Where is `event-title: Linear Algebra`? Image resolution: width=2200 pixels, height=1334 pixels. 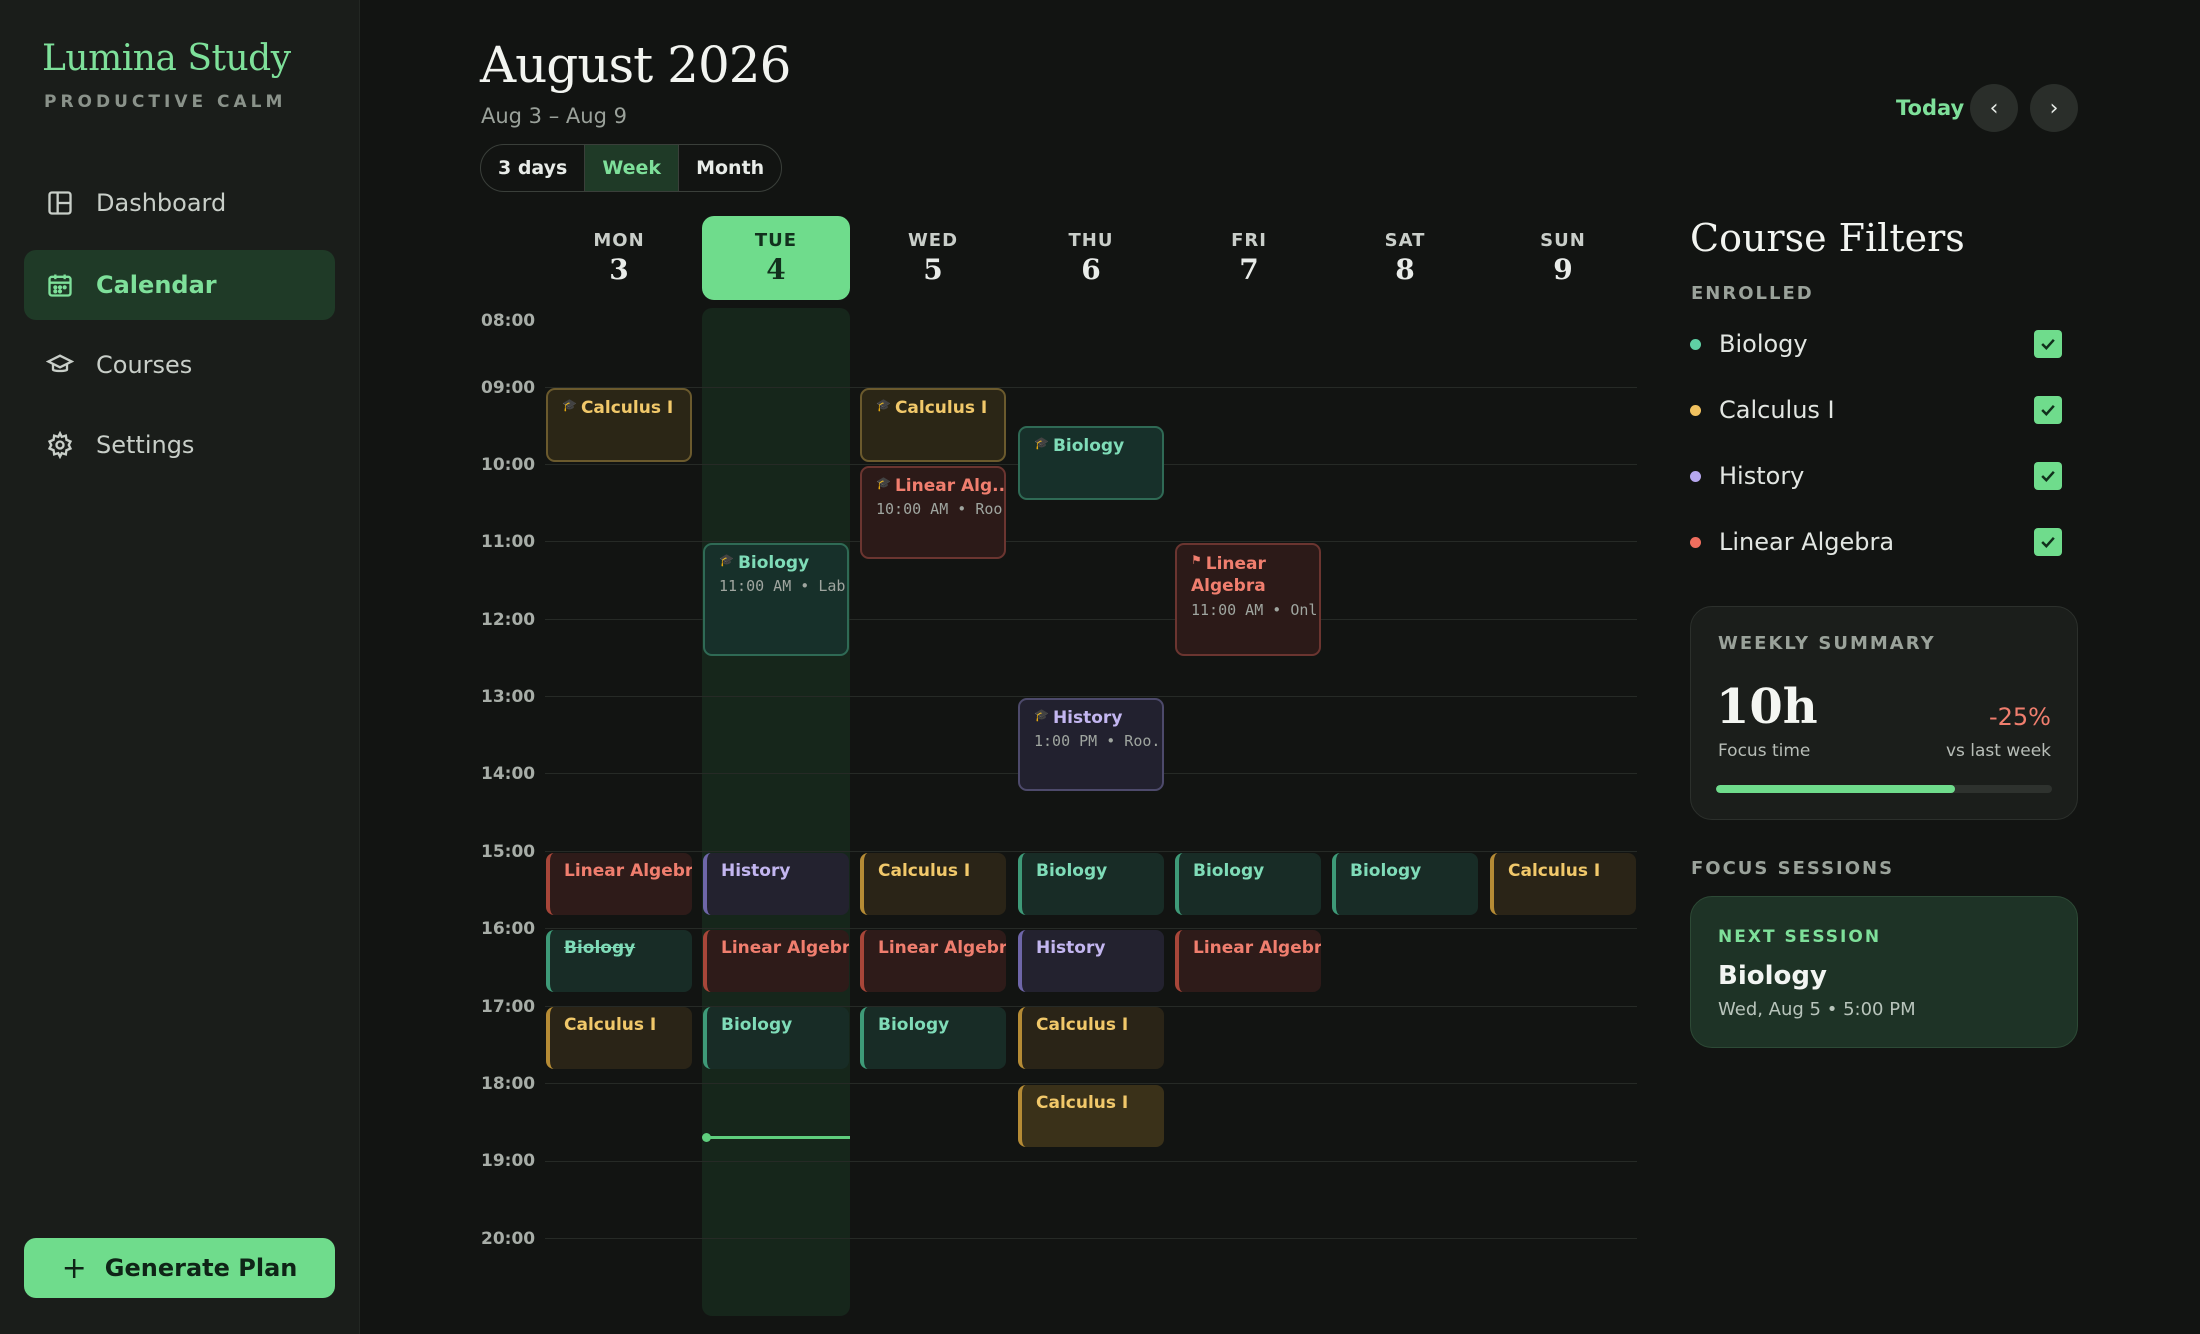
event-title: Linear Algebra is located at coordinates (1228, 575).